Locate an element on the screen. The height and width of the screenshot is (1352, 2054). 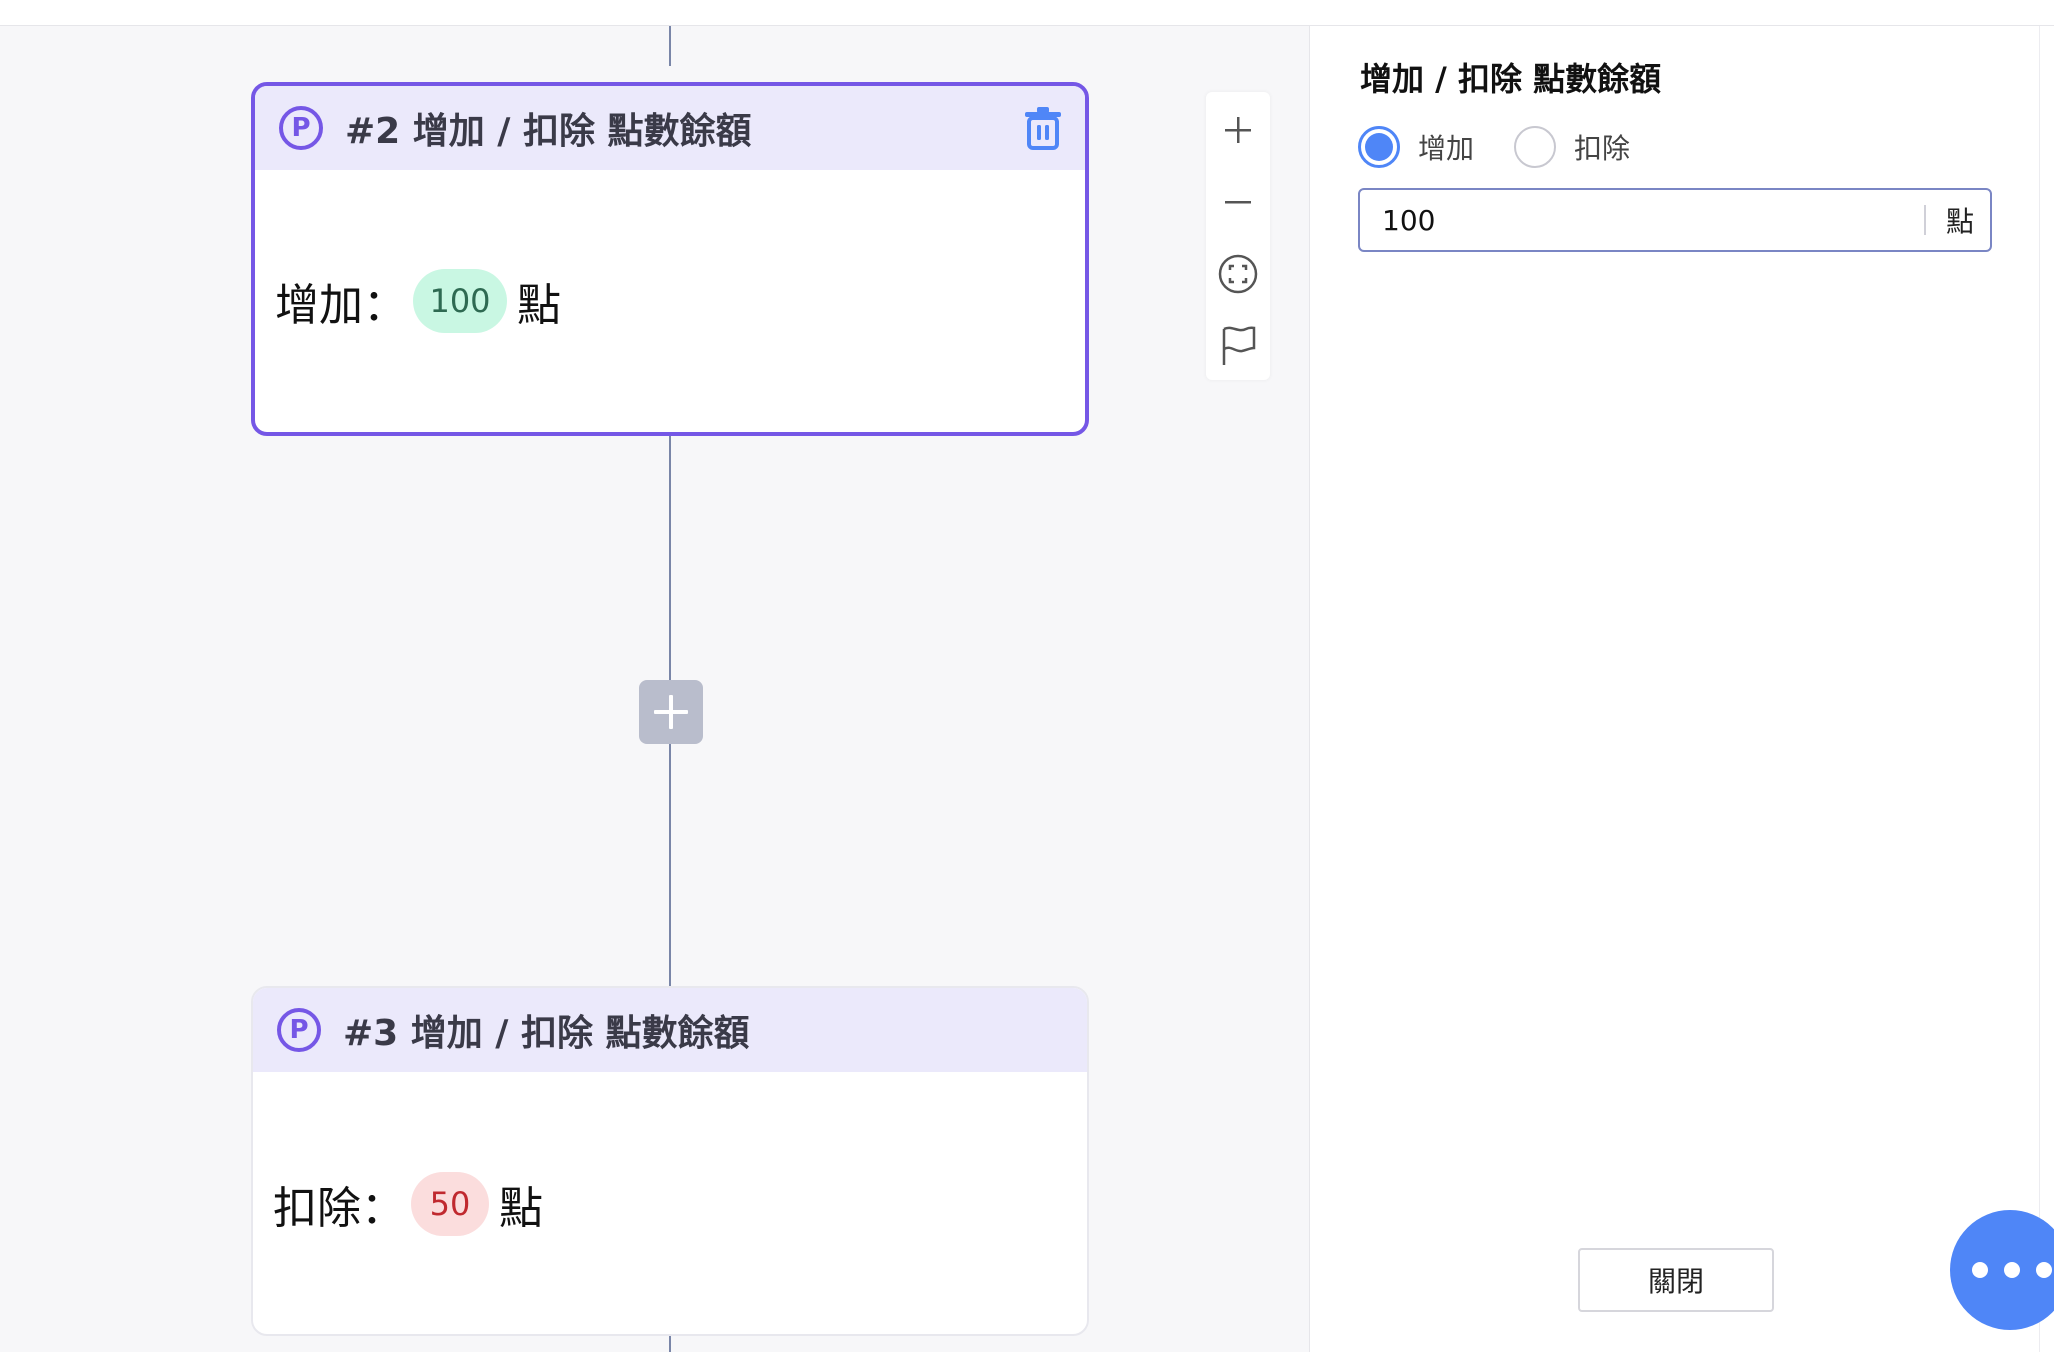
flow-node-3: P #3 增加 / 扣除 點數餘額 扣除： 50 點 is located at coordinates (670, 1161).